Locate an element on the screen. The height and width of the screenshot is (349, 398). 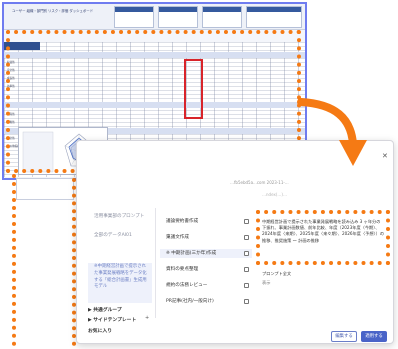
spreadsheet-title: ユーザー 組織・部門別 リスク・評価 ダッシュボード is located at coordinates (53, 11).